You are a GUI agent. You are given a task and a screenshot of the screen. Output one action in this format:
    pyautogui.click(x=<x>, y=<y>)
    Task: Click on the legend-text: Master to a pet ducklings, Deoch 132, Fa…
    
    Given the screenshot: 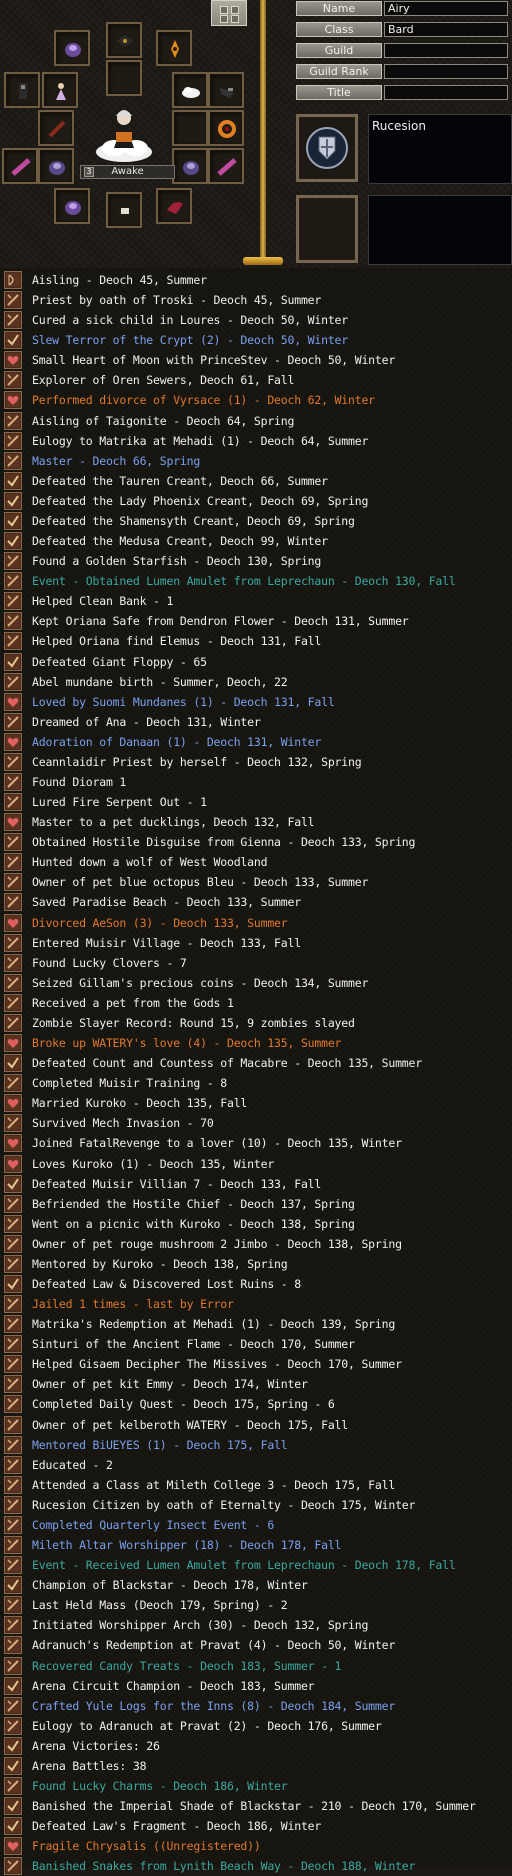 What is the action you would take?
    pyautogui.click(x=173, y=822)
    